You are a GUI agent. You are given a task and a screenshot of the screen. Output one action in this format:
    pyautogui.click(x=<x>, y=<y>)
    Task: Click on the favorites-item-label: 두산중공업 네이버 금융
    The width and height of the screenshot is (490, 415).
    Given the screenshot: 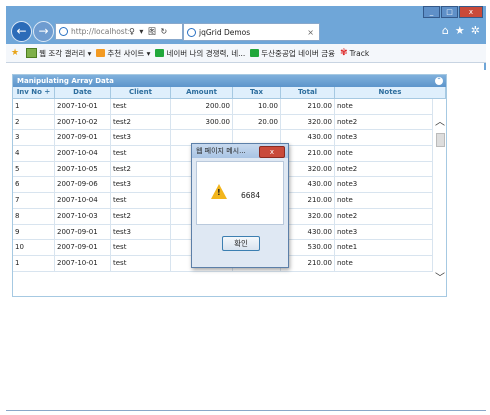 What is the action you would take?
    pyautogui.click(x=298, y=53)
    